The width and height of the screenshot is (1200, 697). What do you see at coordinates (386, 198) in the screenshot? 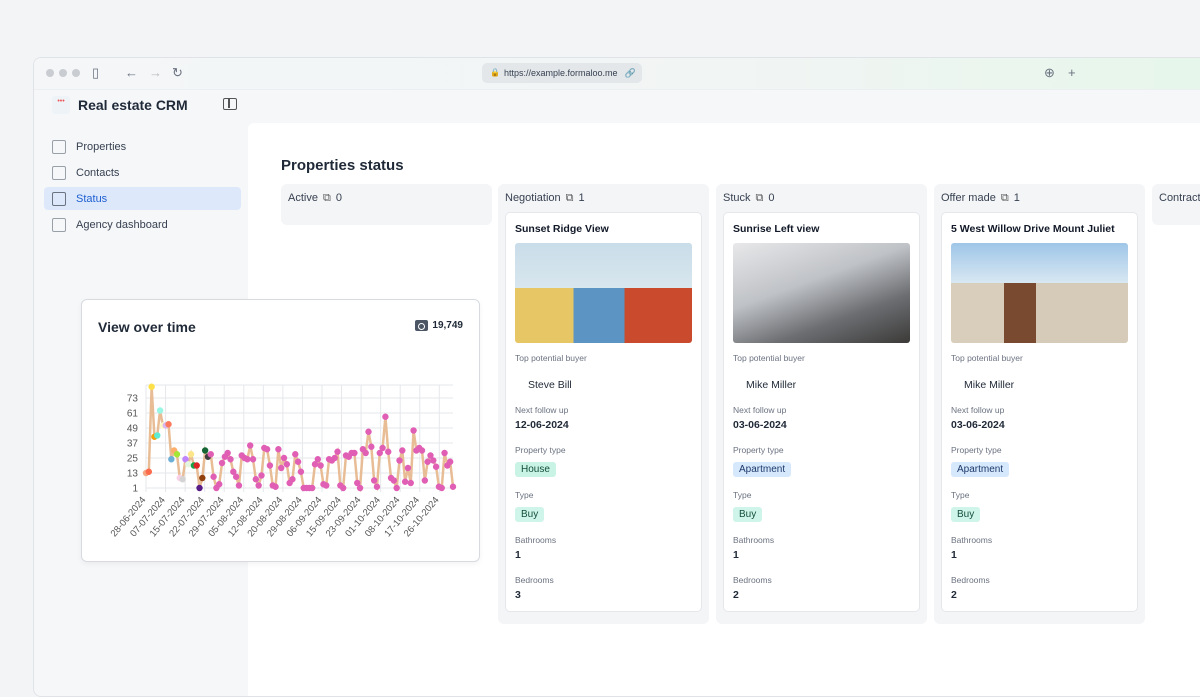
I see `column-header: Active ⧉ 0` at bounding box center [386, 198].